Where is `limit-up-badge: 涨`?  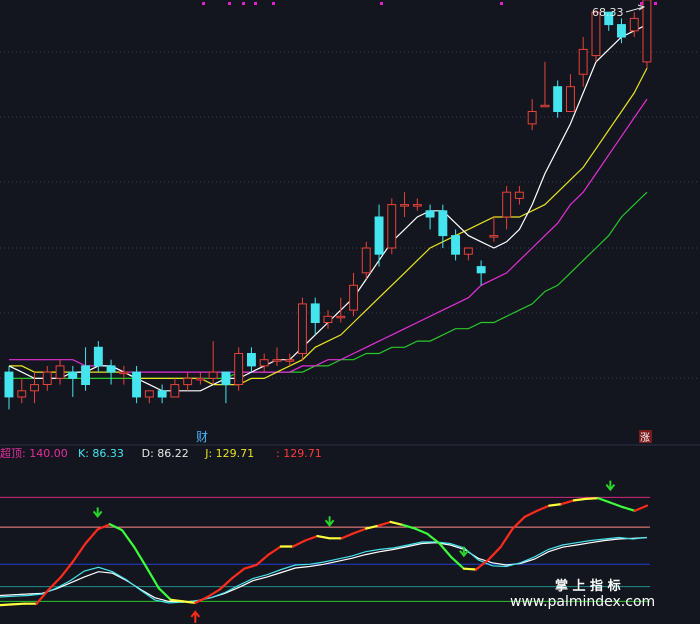
limit-up-badge: 涨 is located at coordinates (645, 438).